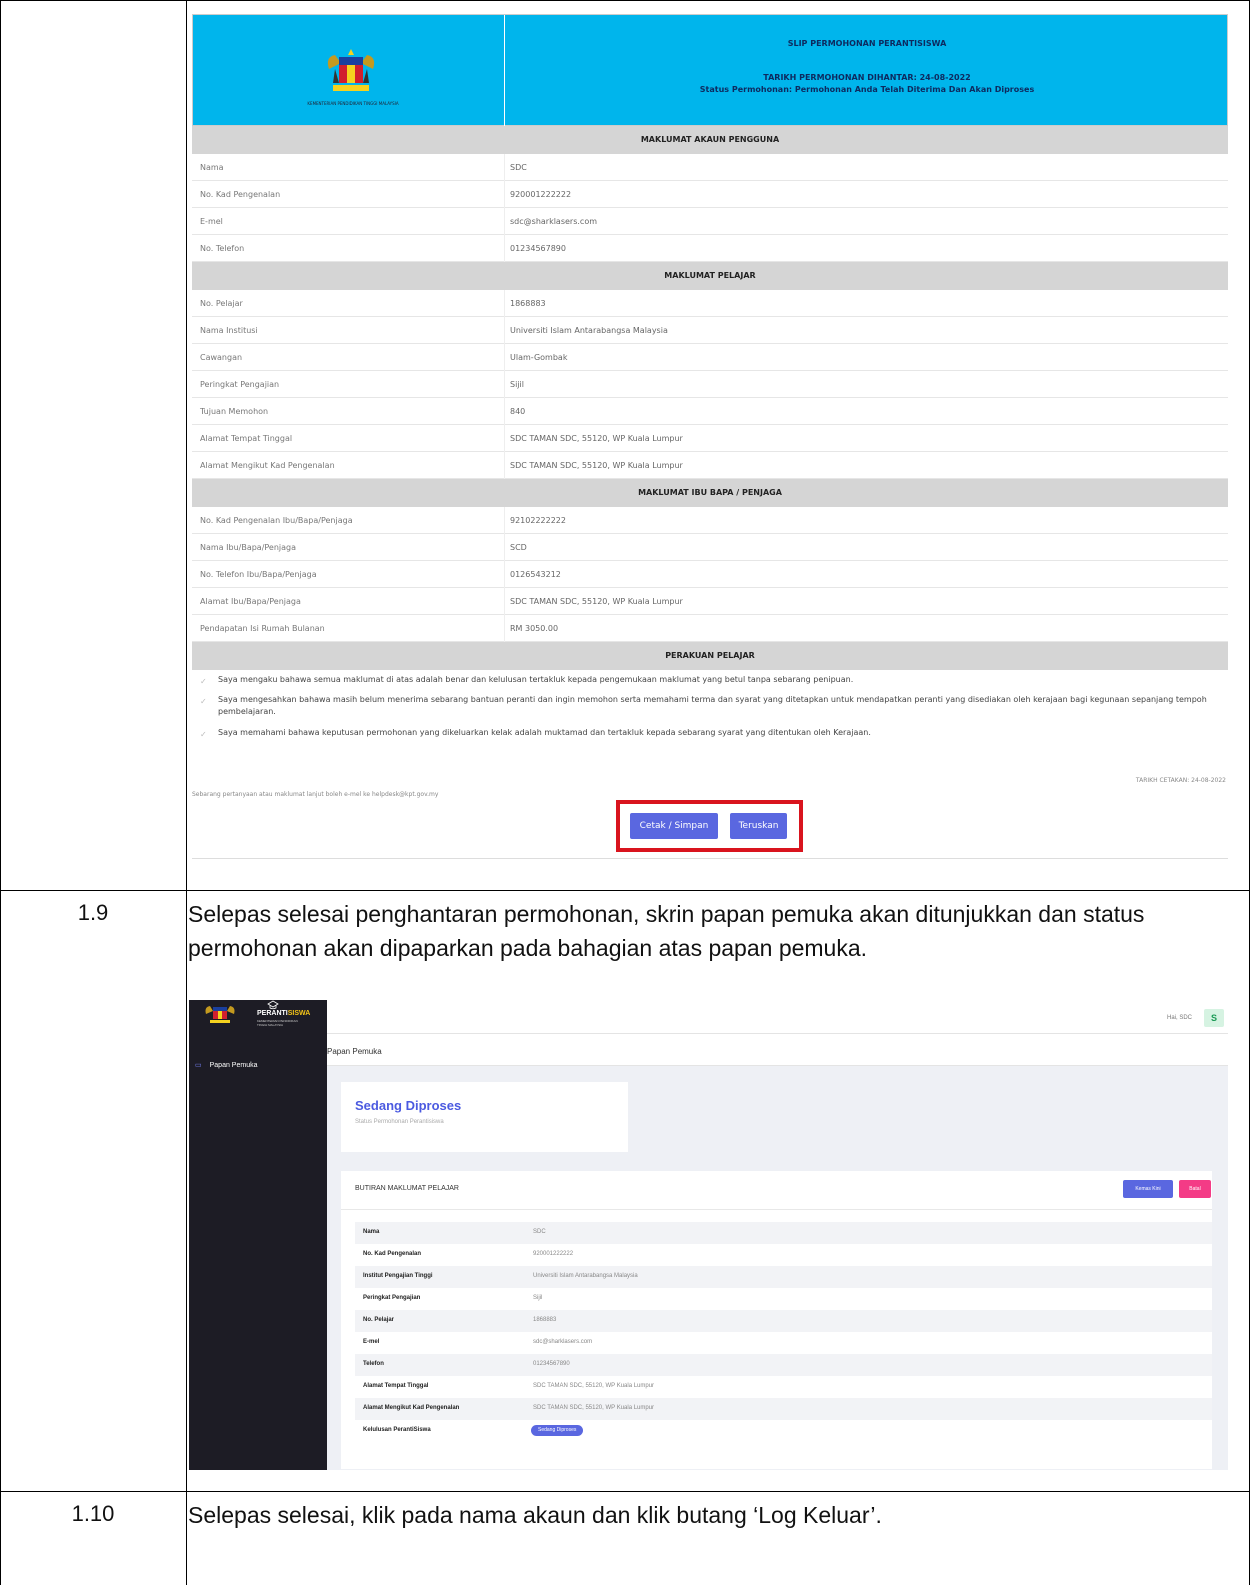  What do you see at coordinates (468, 1254) in the screenshot?
I see `table-row: No. Kad Pengenalan 920001222222` at bounding box center [468, 1254].